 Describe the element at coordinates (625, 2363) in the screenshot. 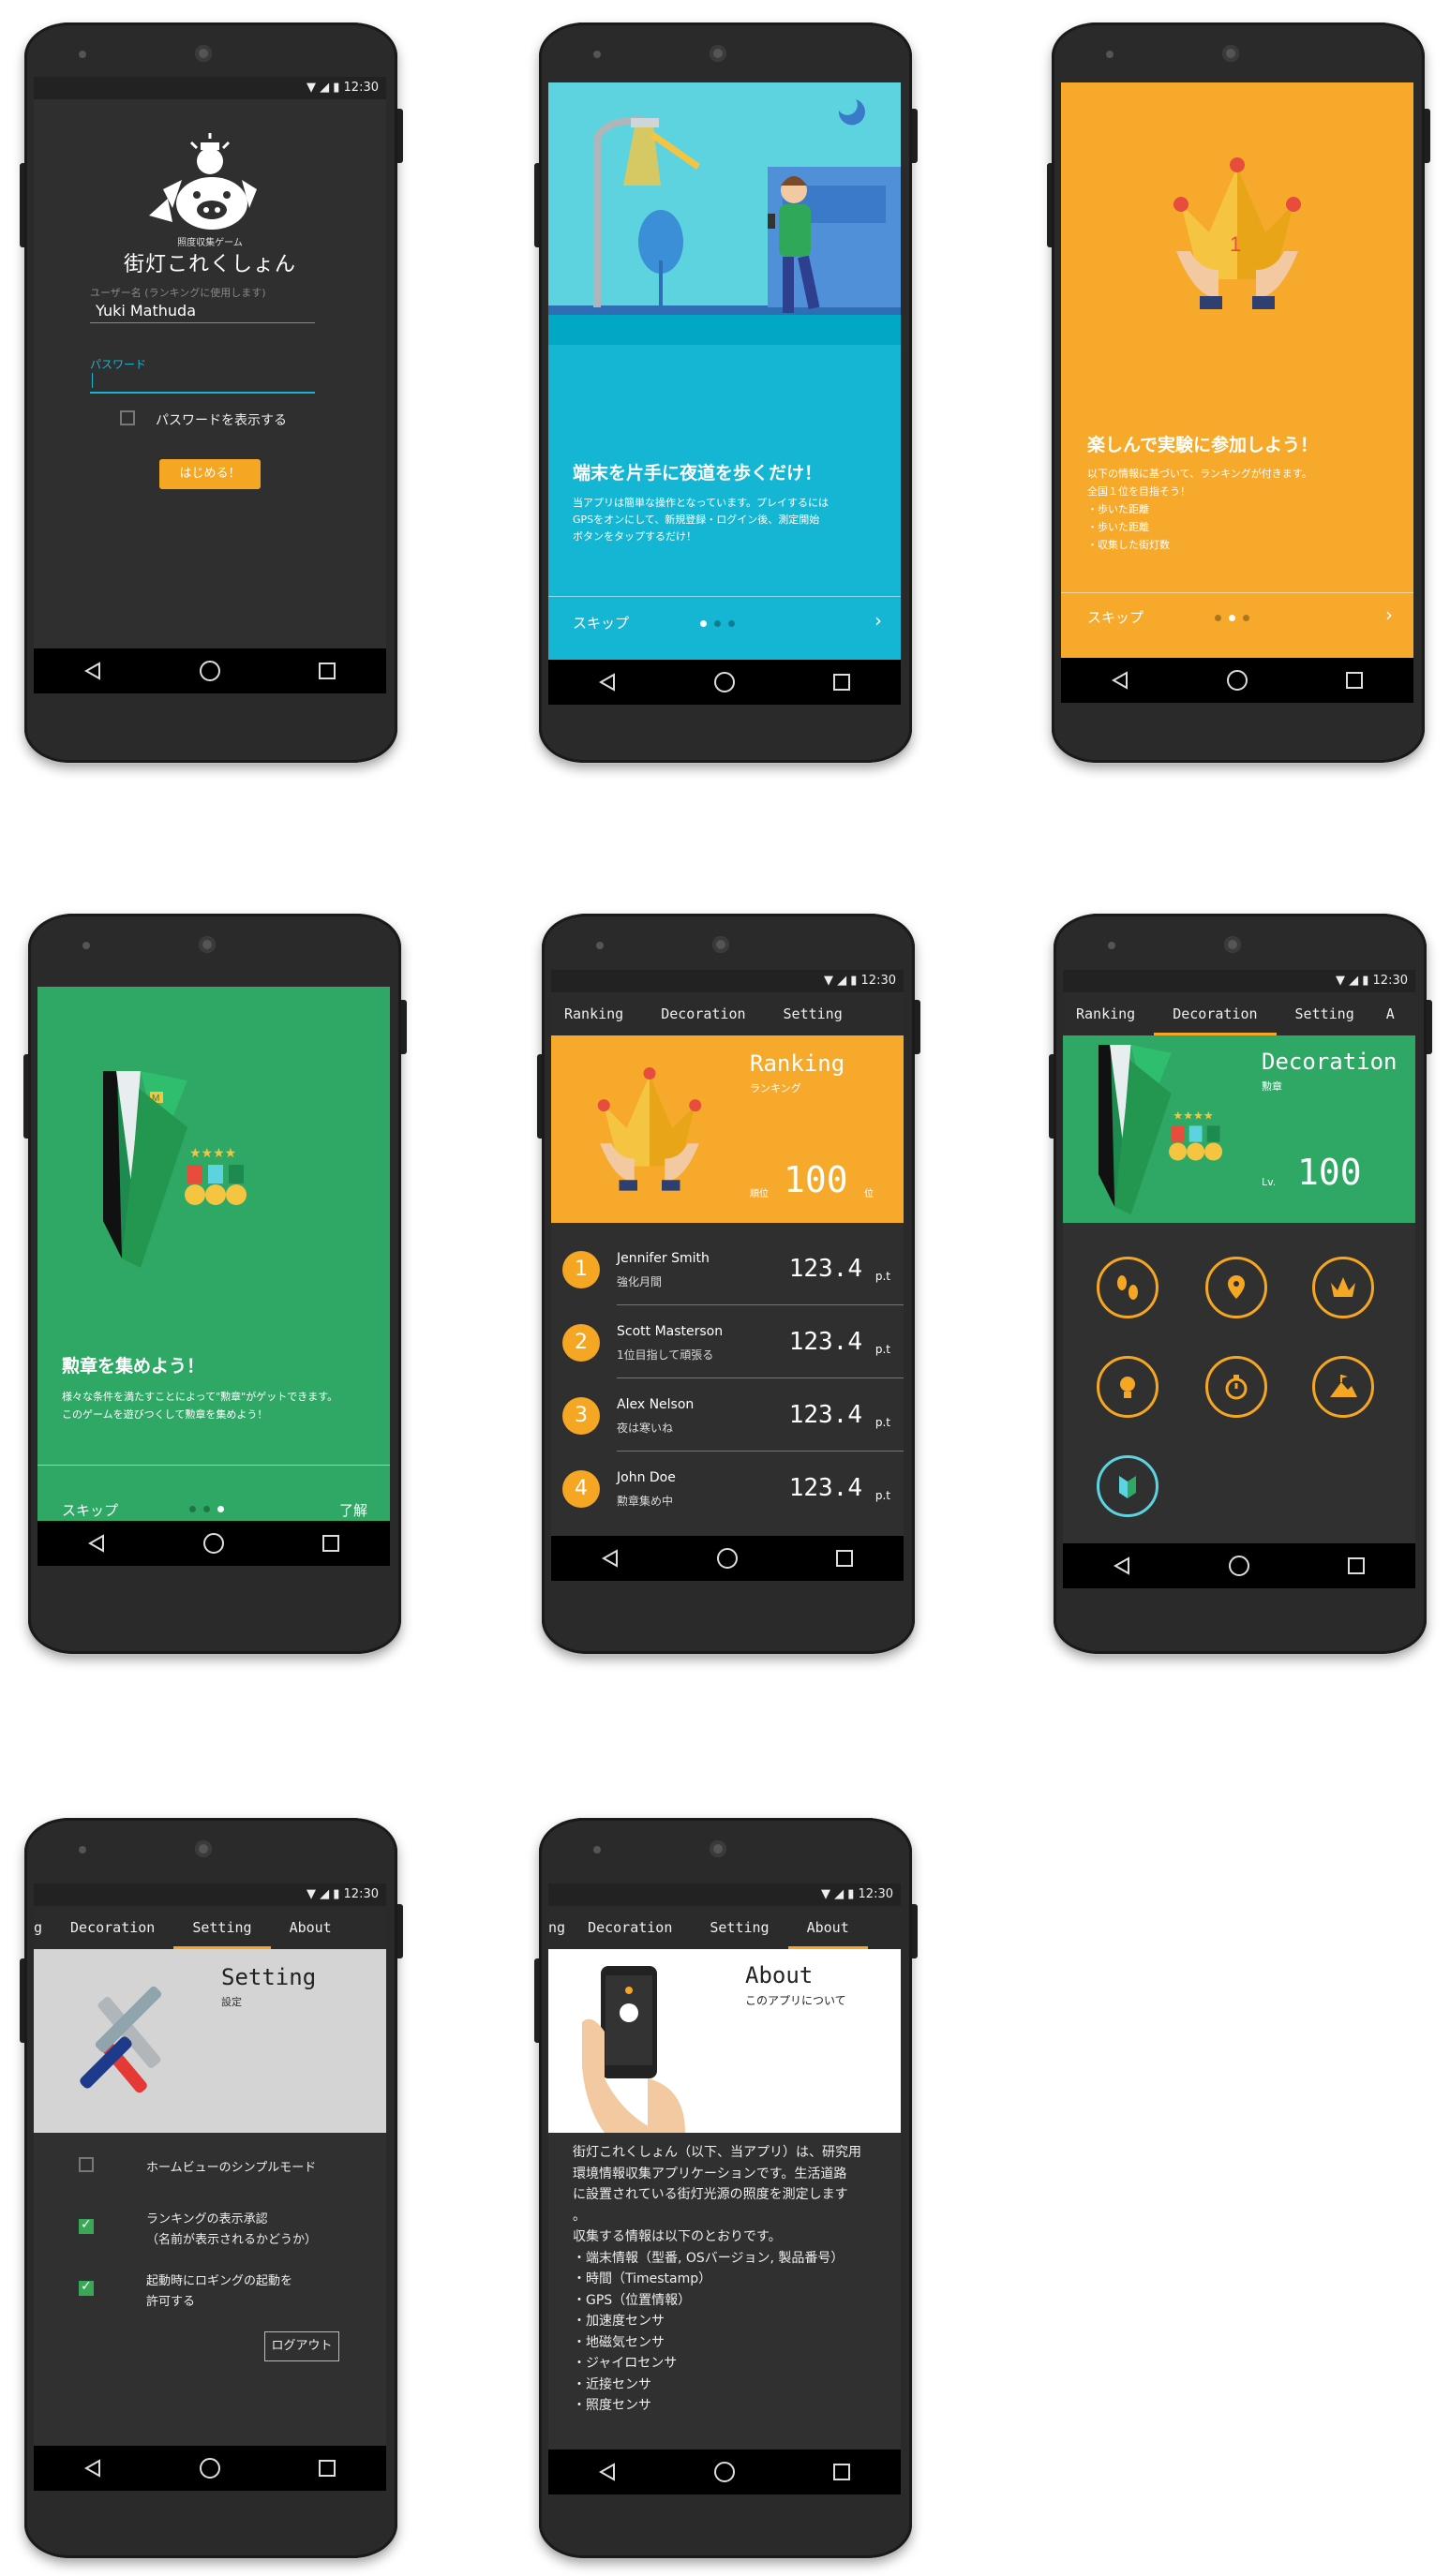

I see `about-line: ・ジャイロセンサ` at that location.